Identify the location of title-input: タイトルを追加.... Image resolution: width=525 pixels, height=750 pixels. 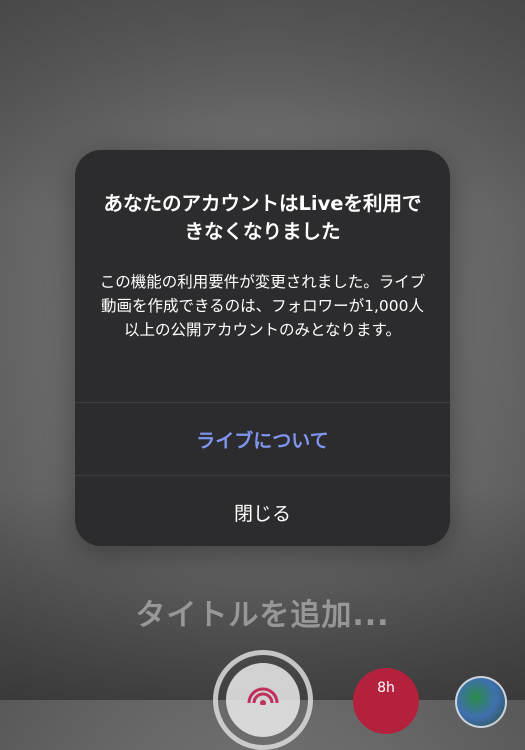
(262, 612).